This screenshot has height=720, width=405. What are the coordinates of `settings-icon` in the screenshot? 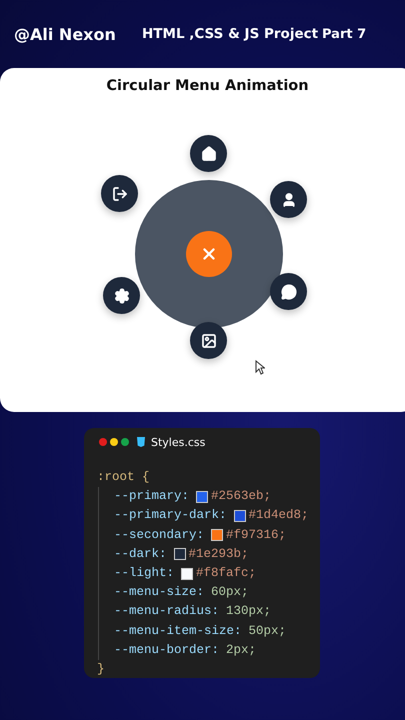 It's located at (122, 296).